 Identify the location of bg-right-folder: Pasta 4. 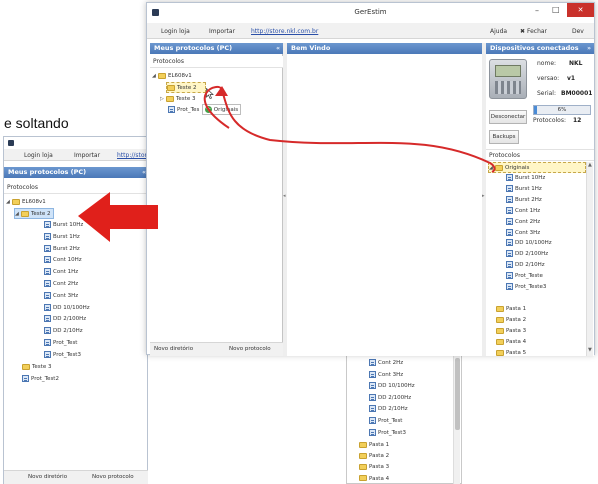
(374, 479).